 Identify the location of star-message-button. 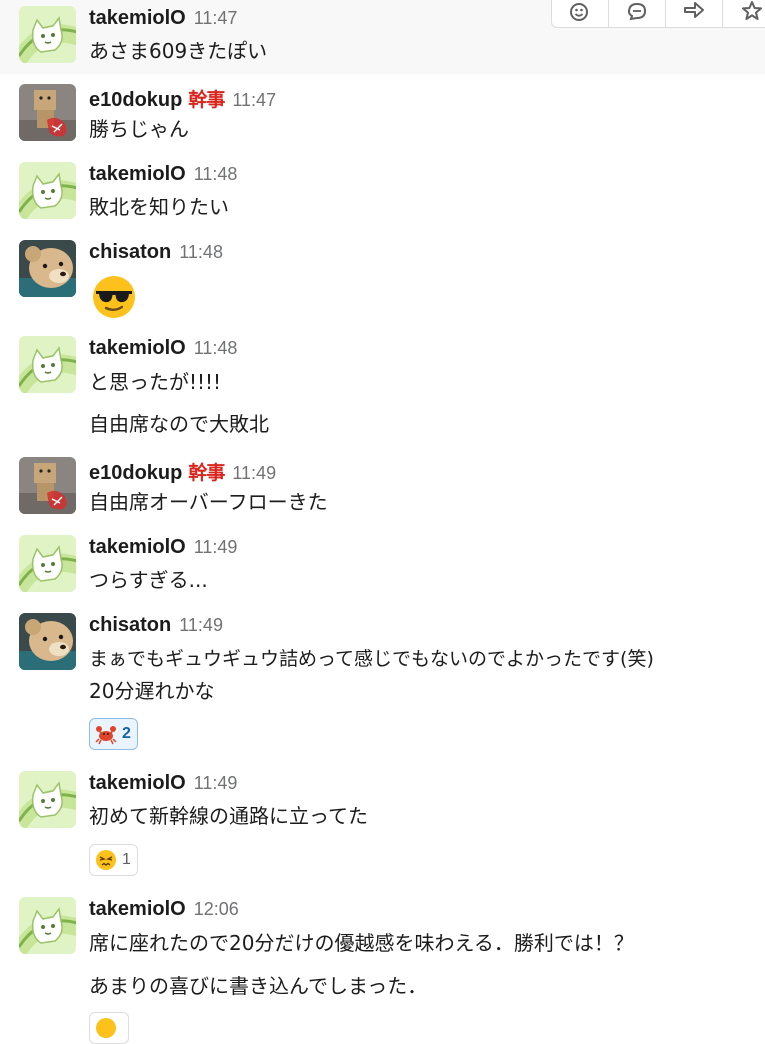
(744, 13).